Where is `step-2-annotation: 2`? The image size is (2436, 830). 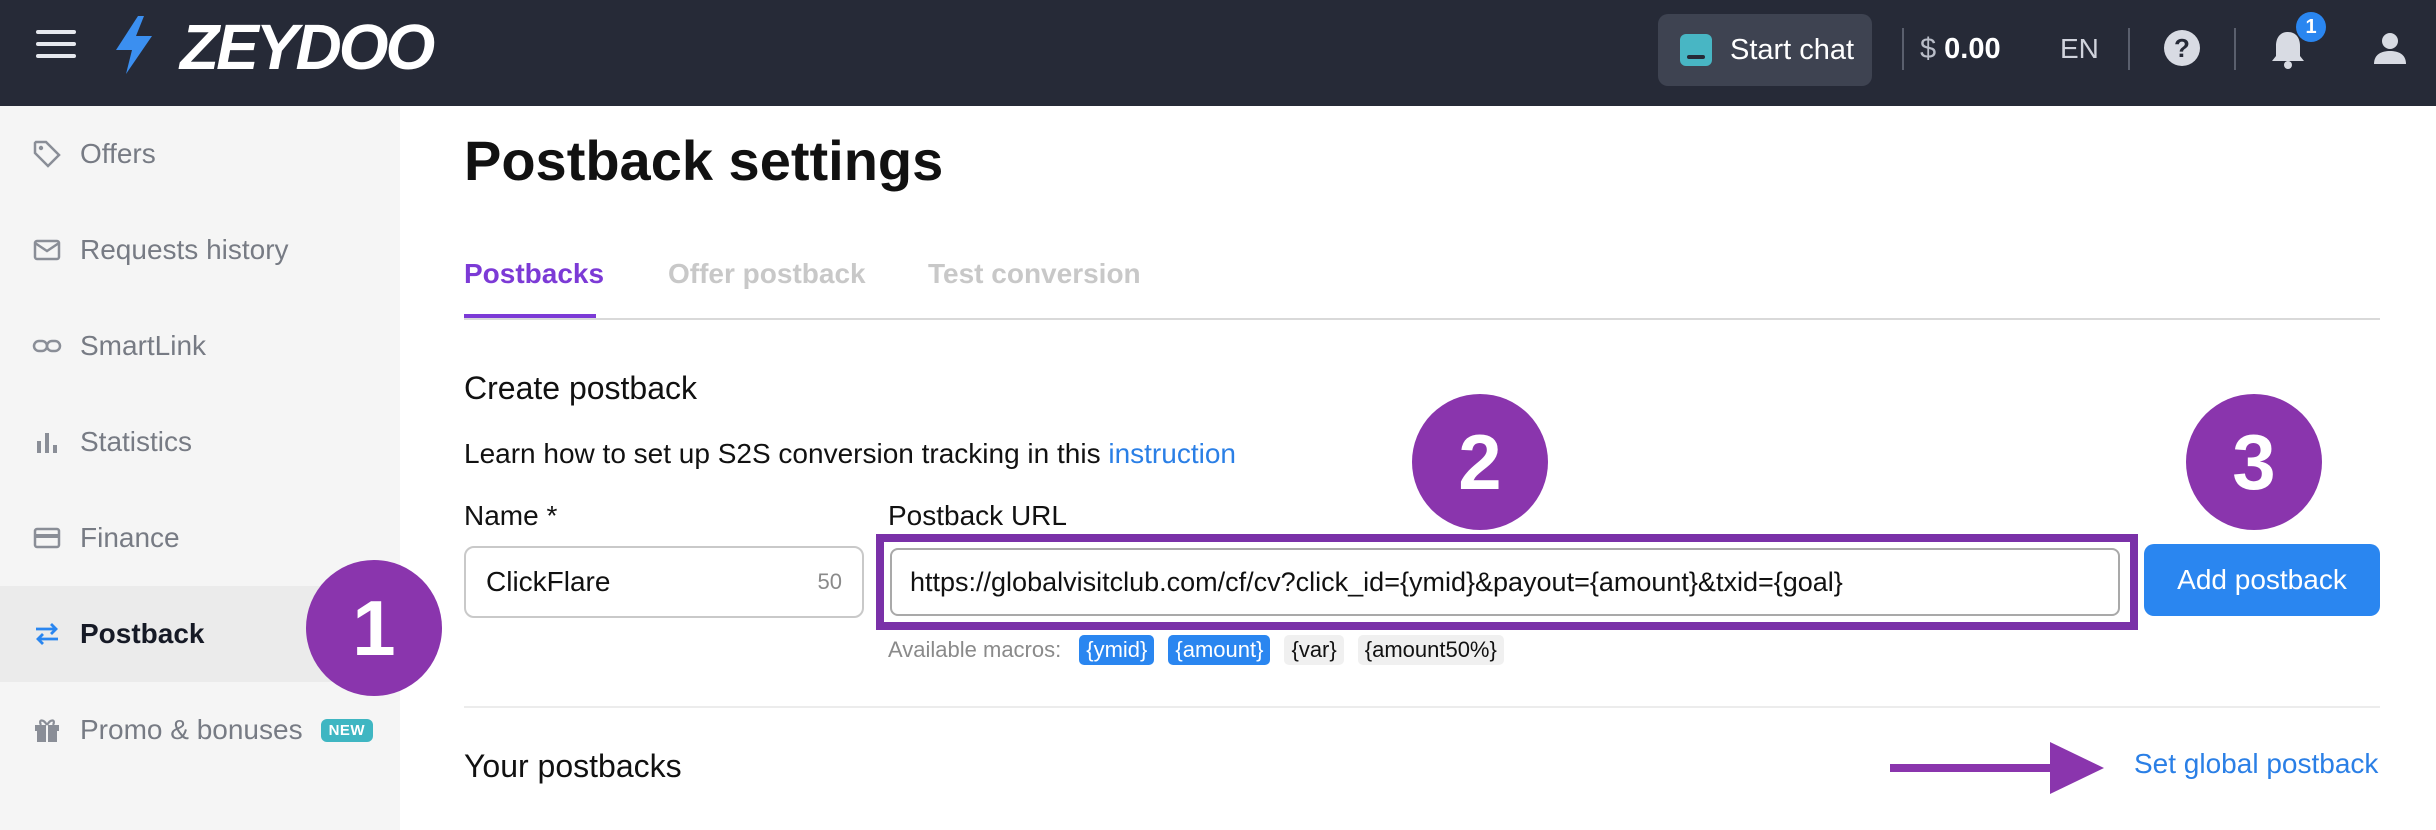 step-2-annotation: 2 is located at coordinates (1480, 462).